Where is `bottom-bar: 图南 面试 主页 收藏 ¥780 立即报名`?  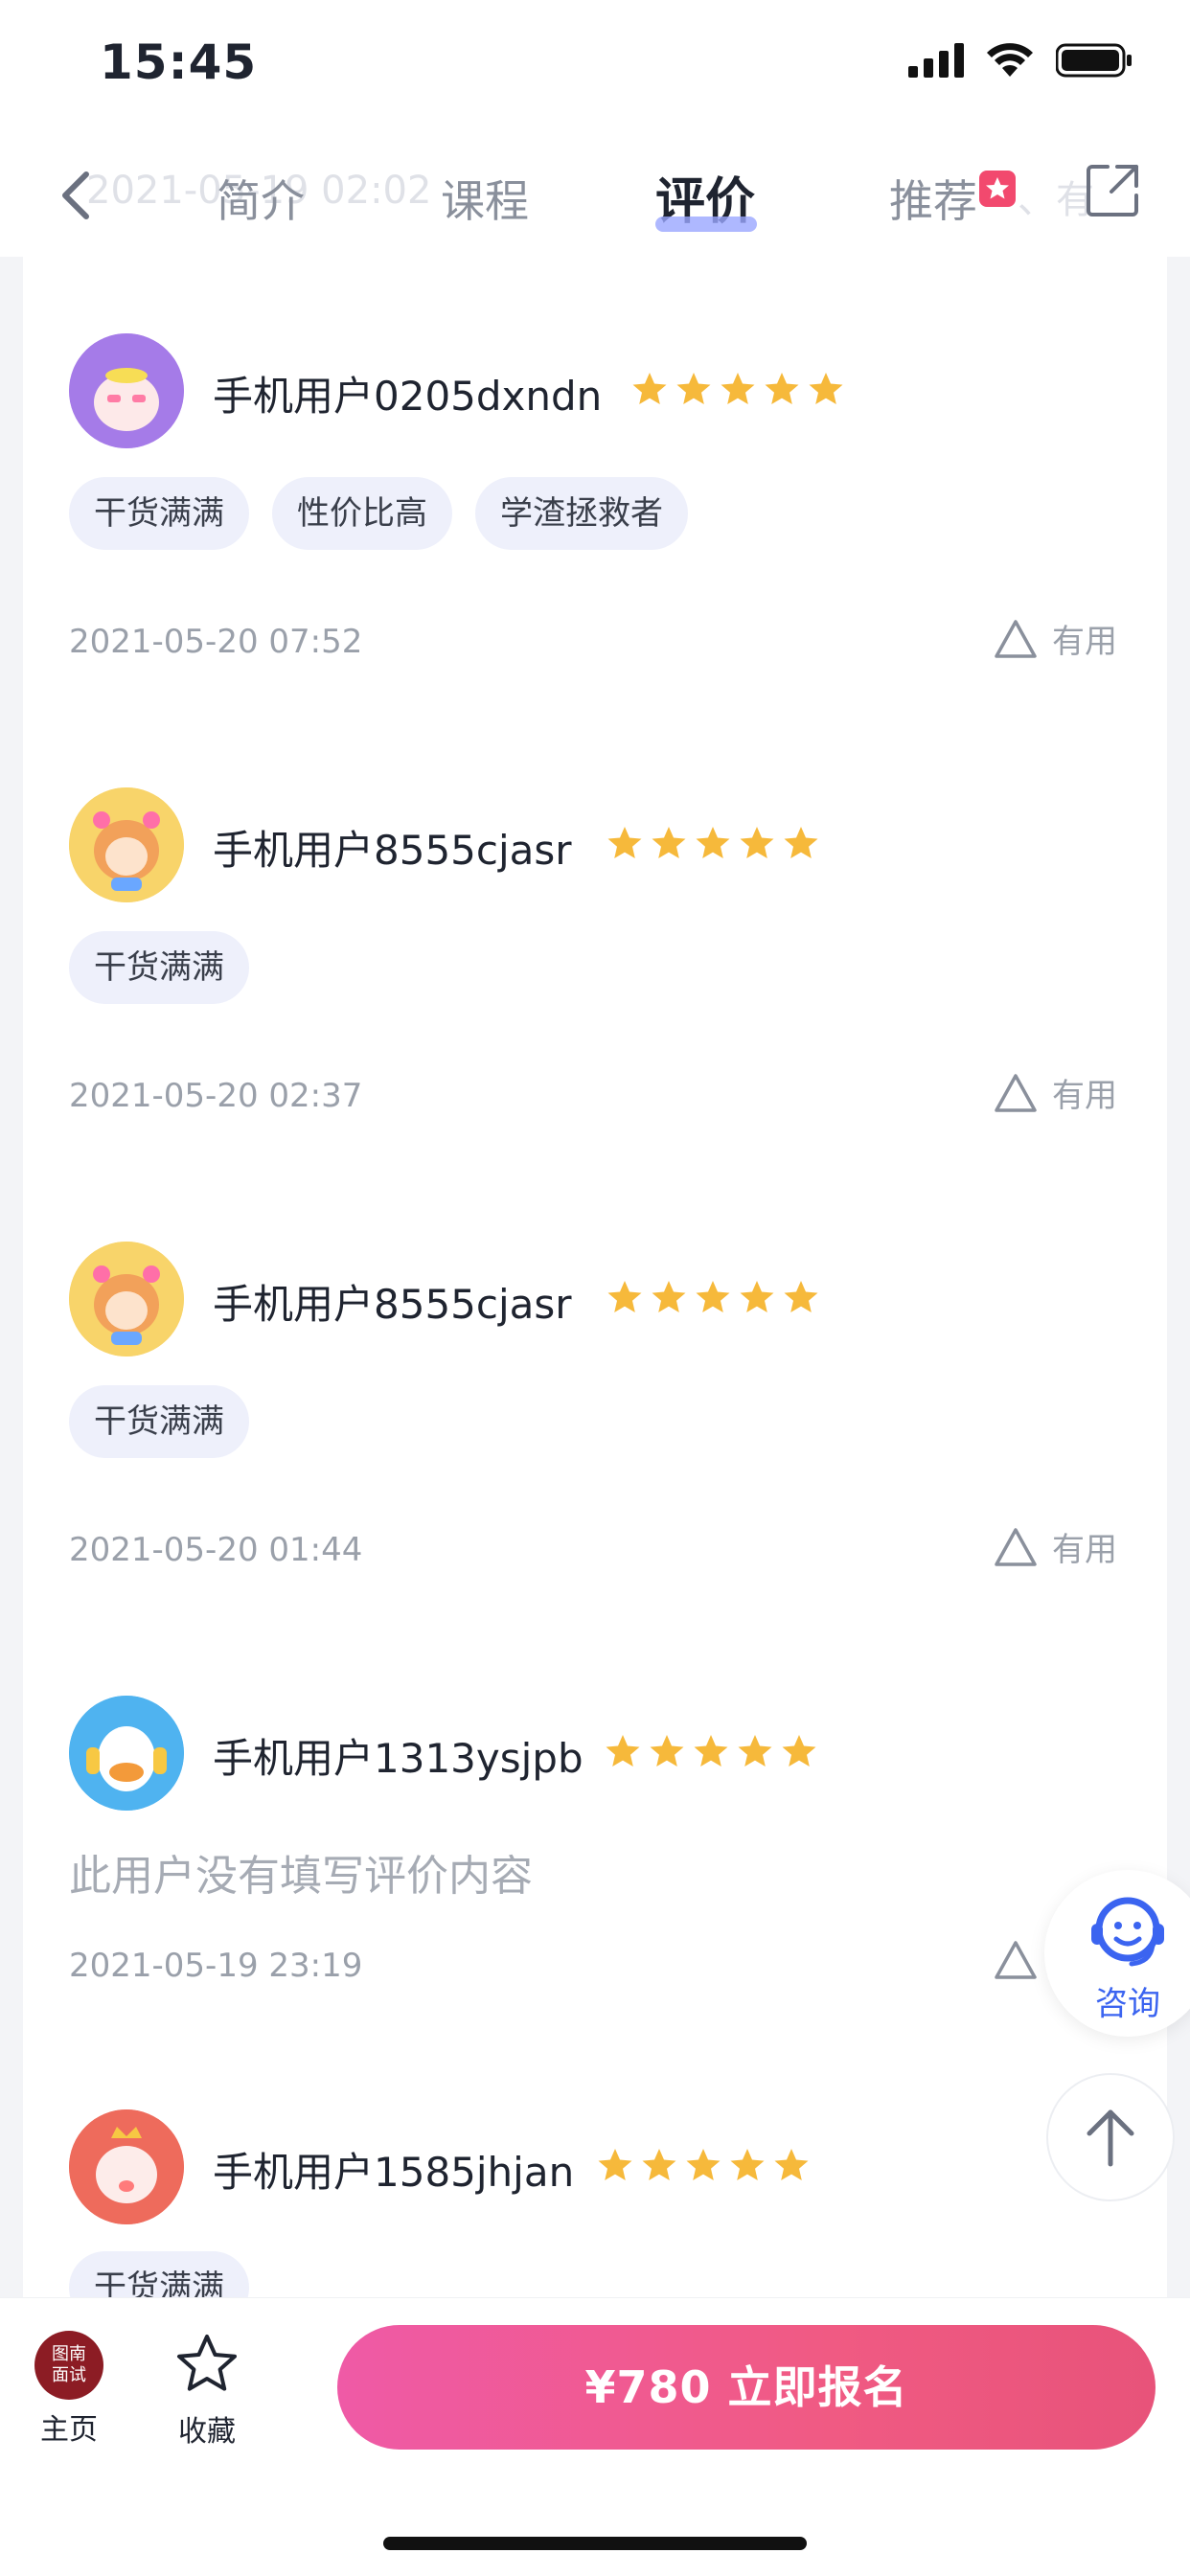
bottom-bar: 图南 面试 主页 收藏 ¥780 立即报名 is located at coordinates (595, 2436).